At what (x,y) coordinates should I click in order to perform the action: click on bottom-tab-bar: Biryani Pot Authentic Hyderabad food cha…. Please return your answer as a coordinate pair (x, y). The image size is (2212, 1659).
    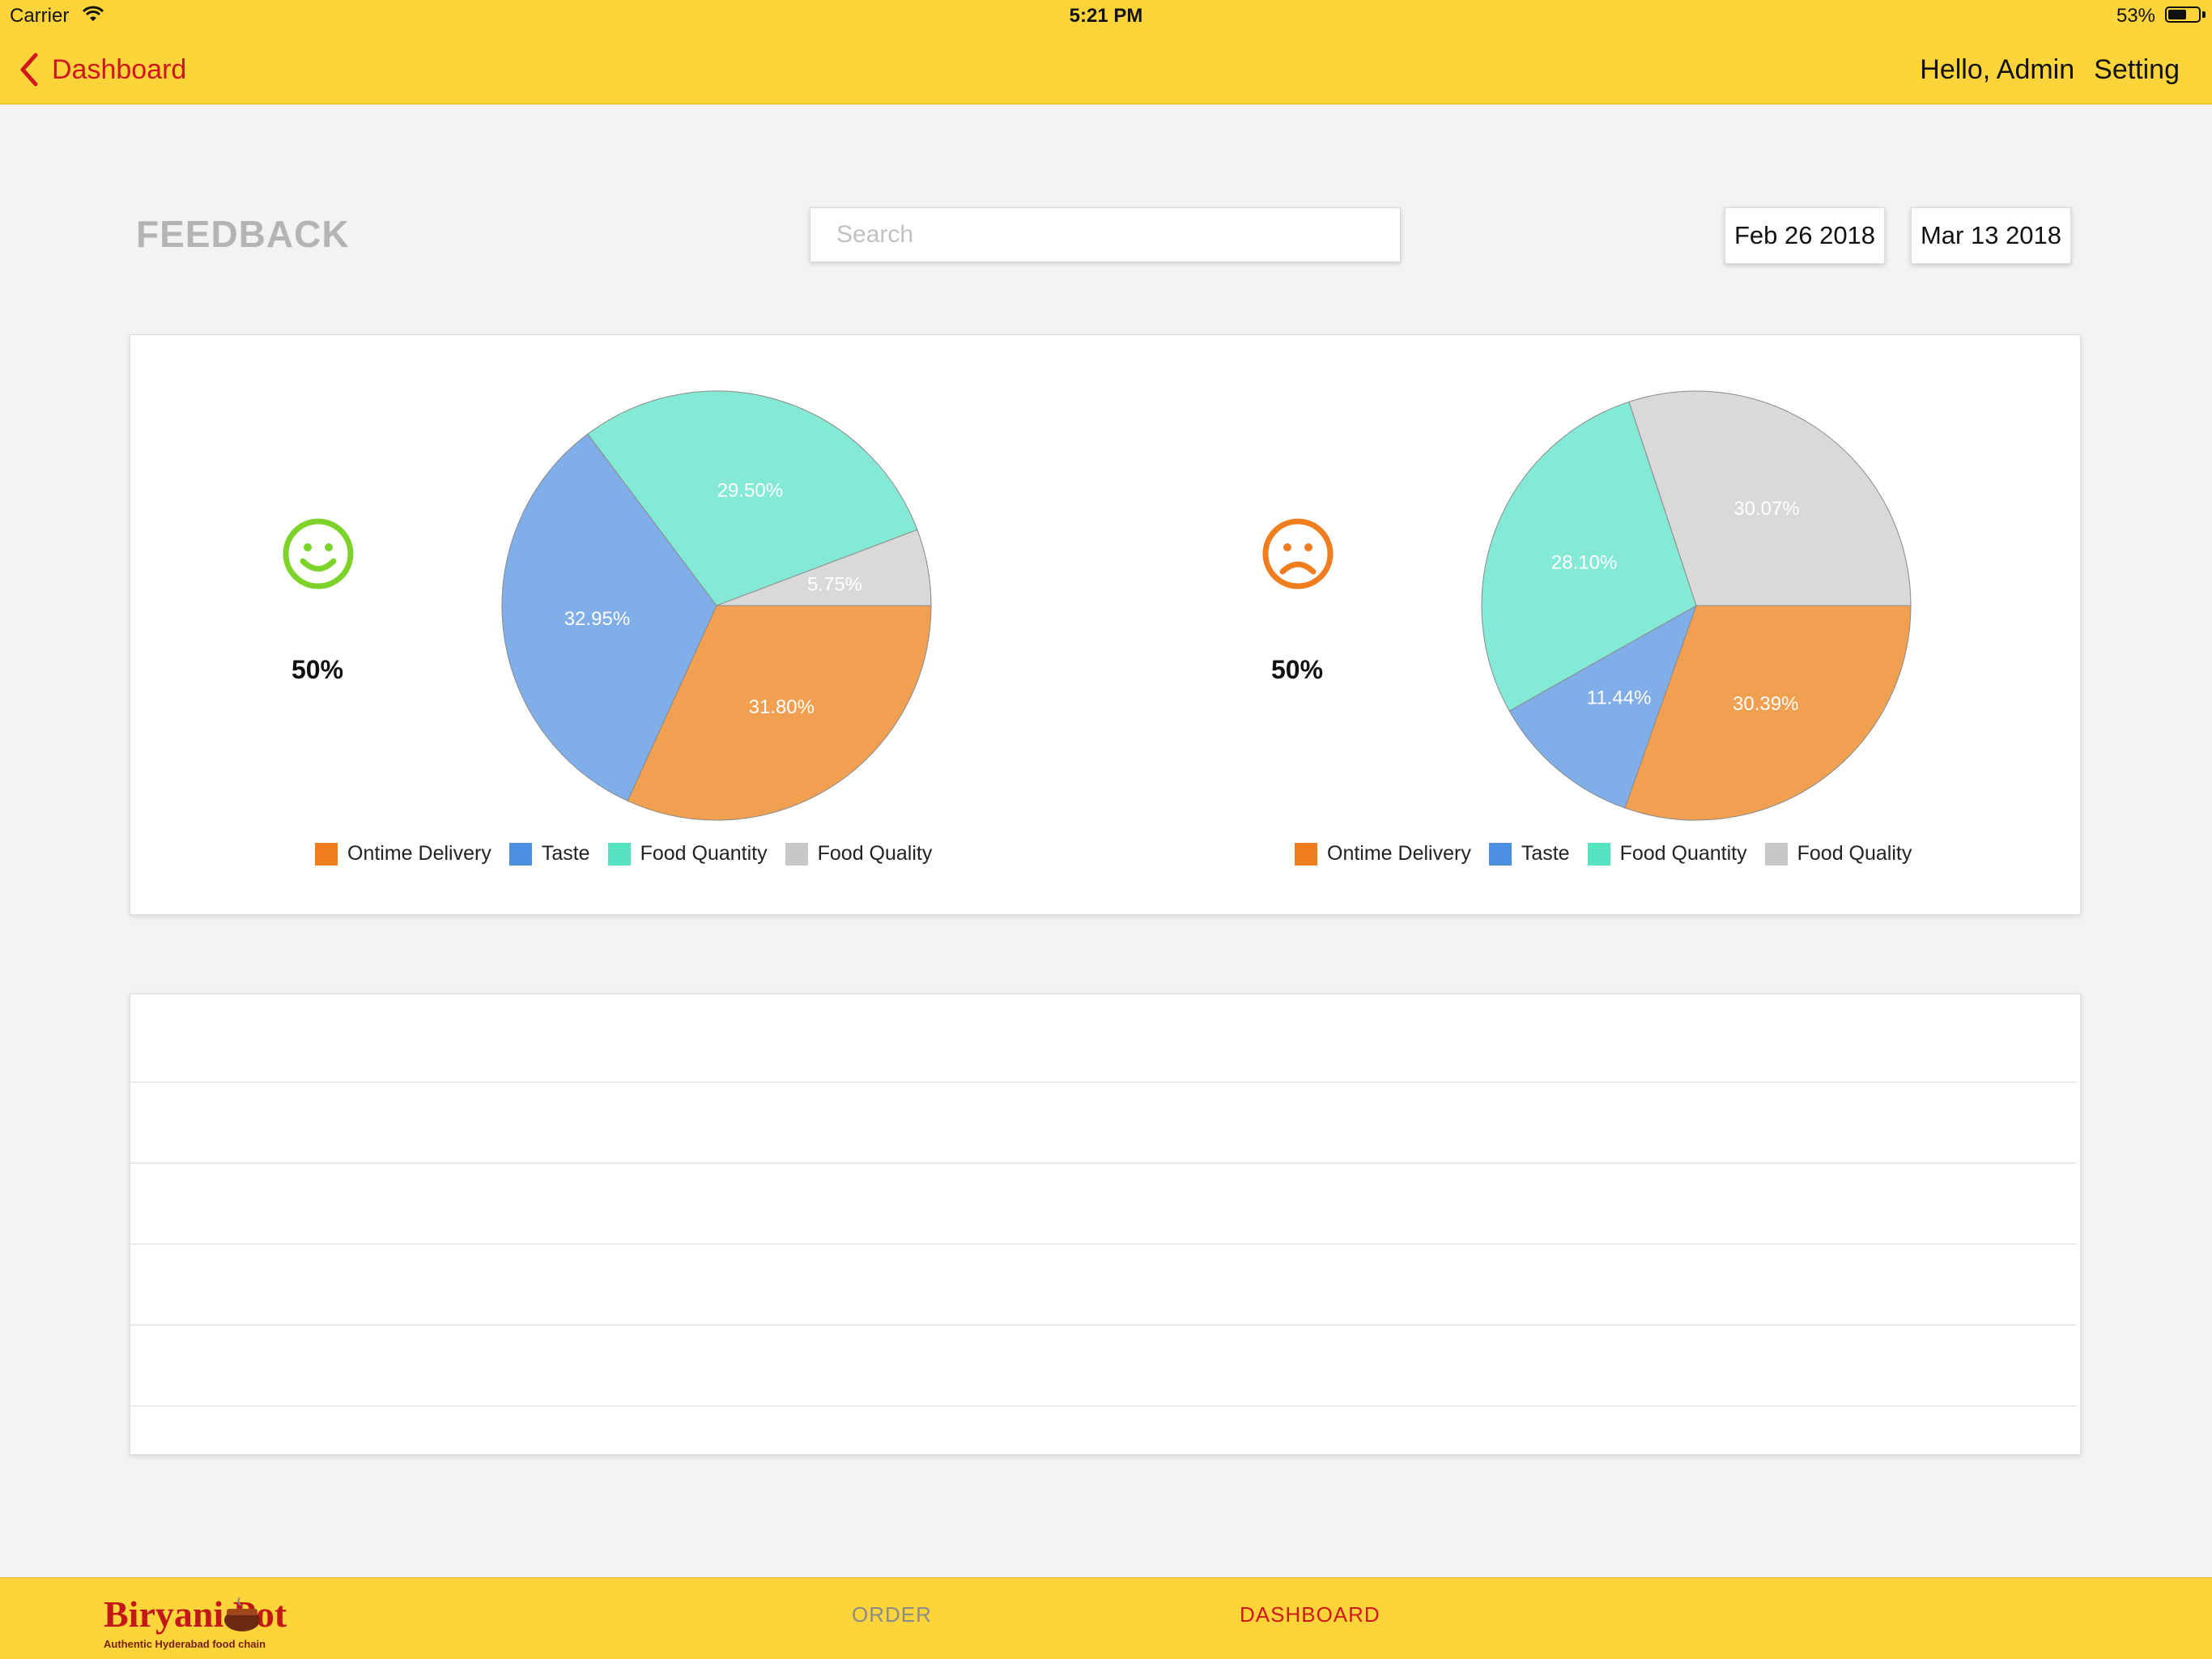
    Looking at the image, I should click on (1106, 1618).